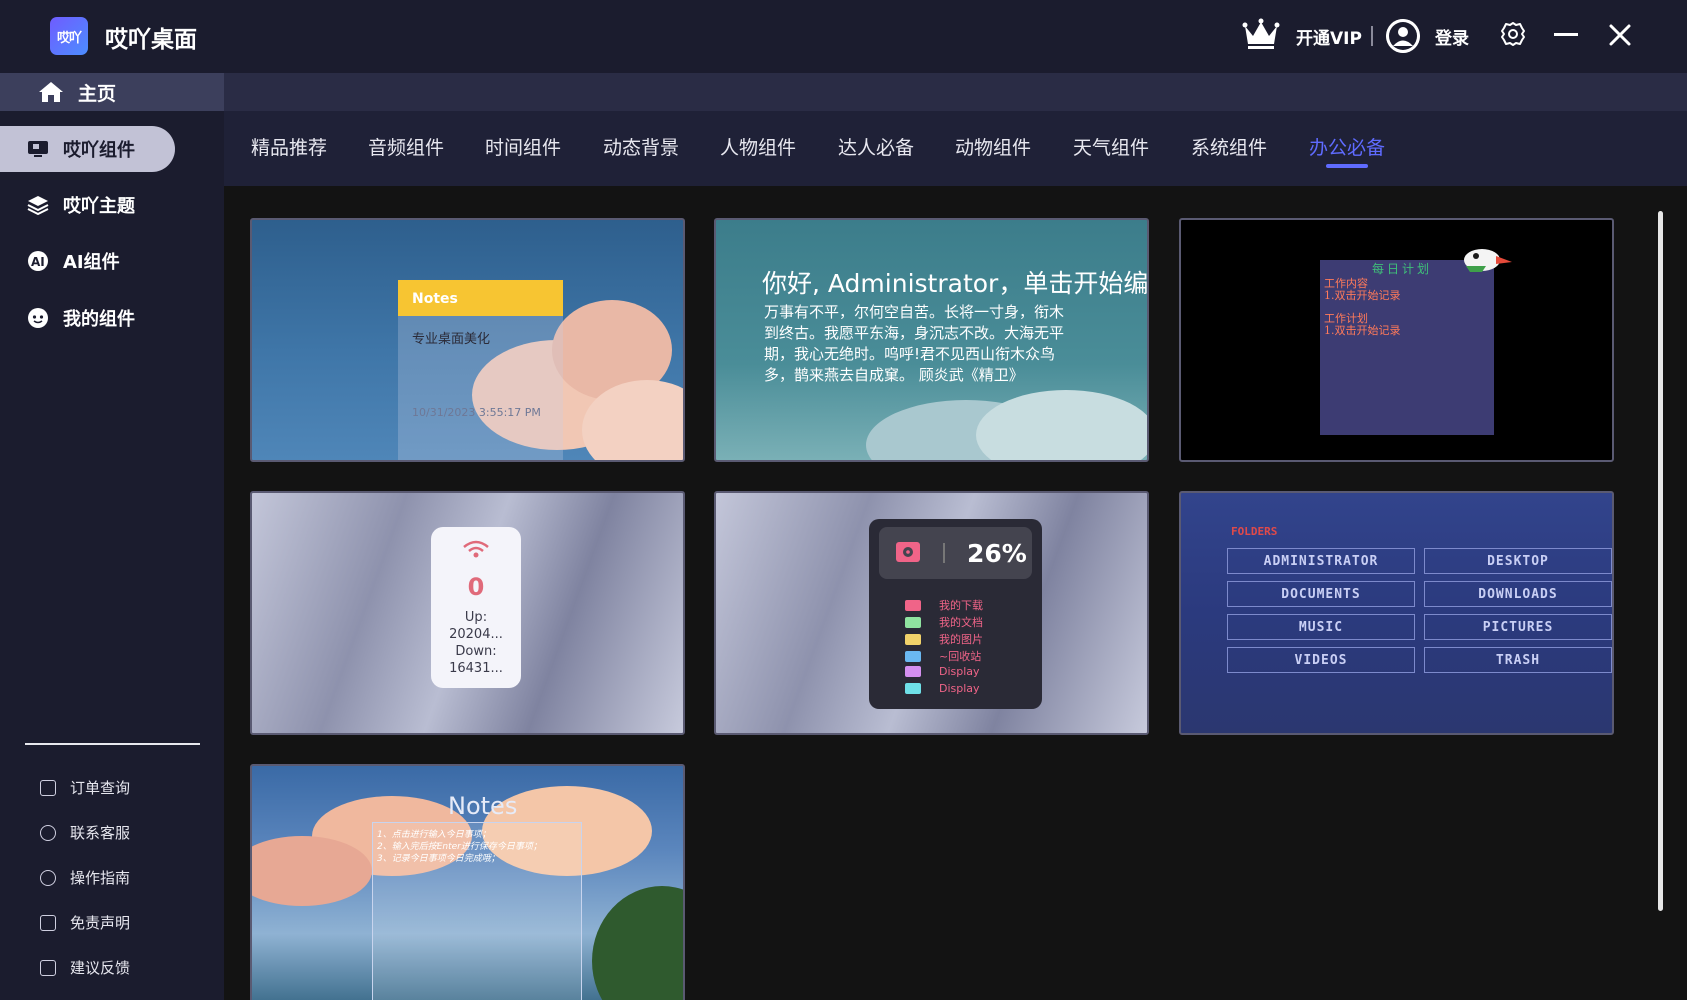 This screenshot has height=1000, width=1687. What do you see at coordinates (87, 318) in the screenshot?
I see `sidebar-item-my-widgets: 我的组件` at bounding box center [87, 318].